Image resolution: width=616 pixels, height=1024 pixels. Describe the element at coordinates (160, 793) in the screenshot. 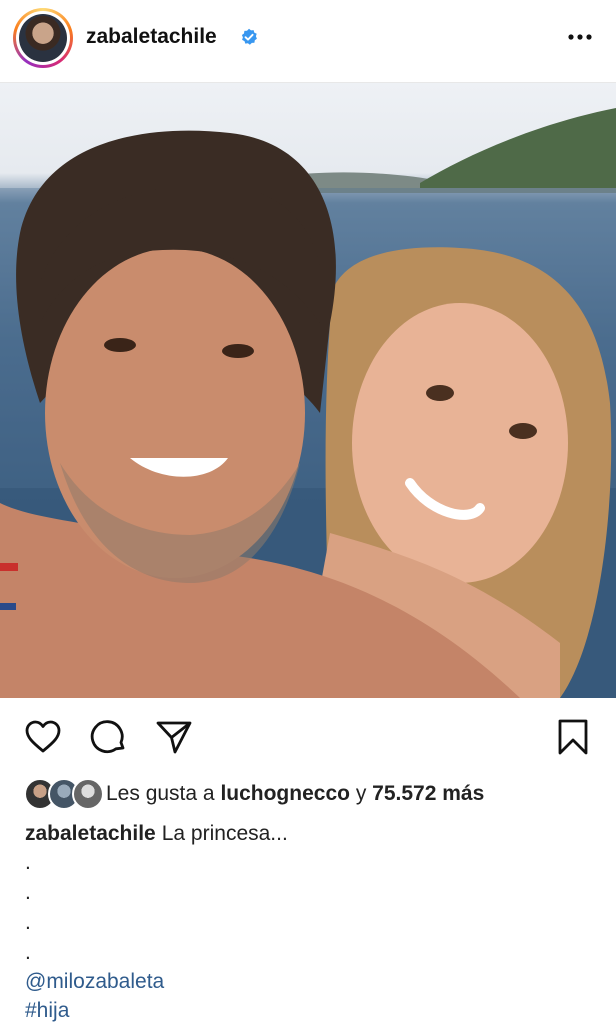

I see `likes-prefix: Les gusta a` at that location.